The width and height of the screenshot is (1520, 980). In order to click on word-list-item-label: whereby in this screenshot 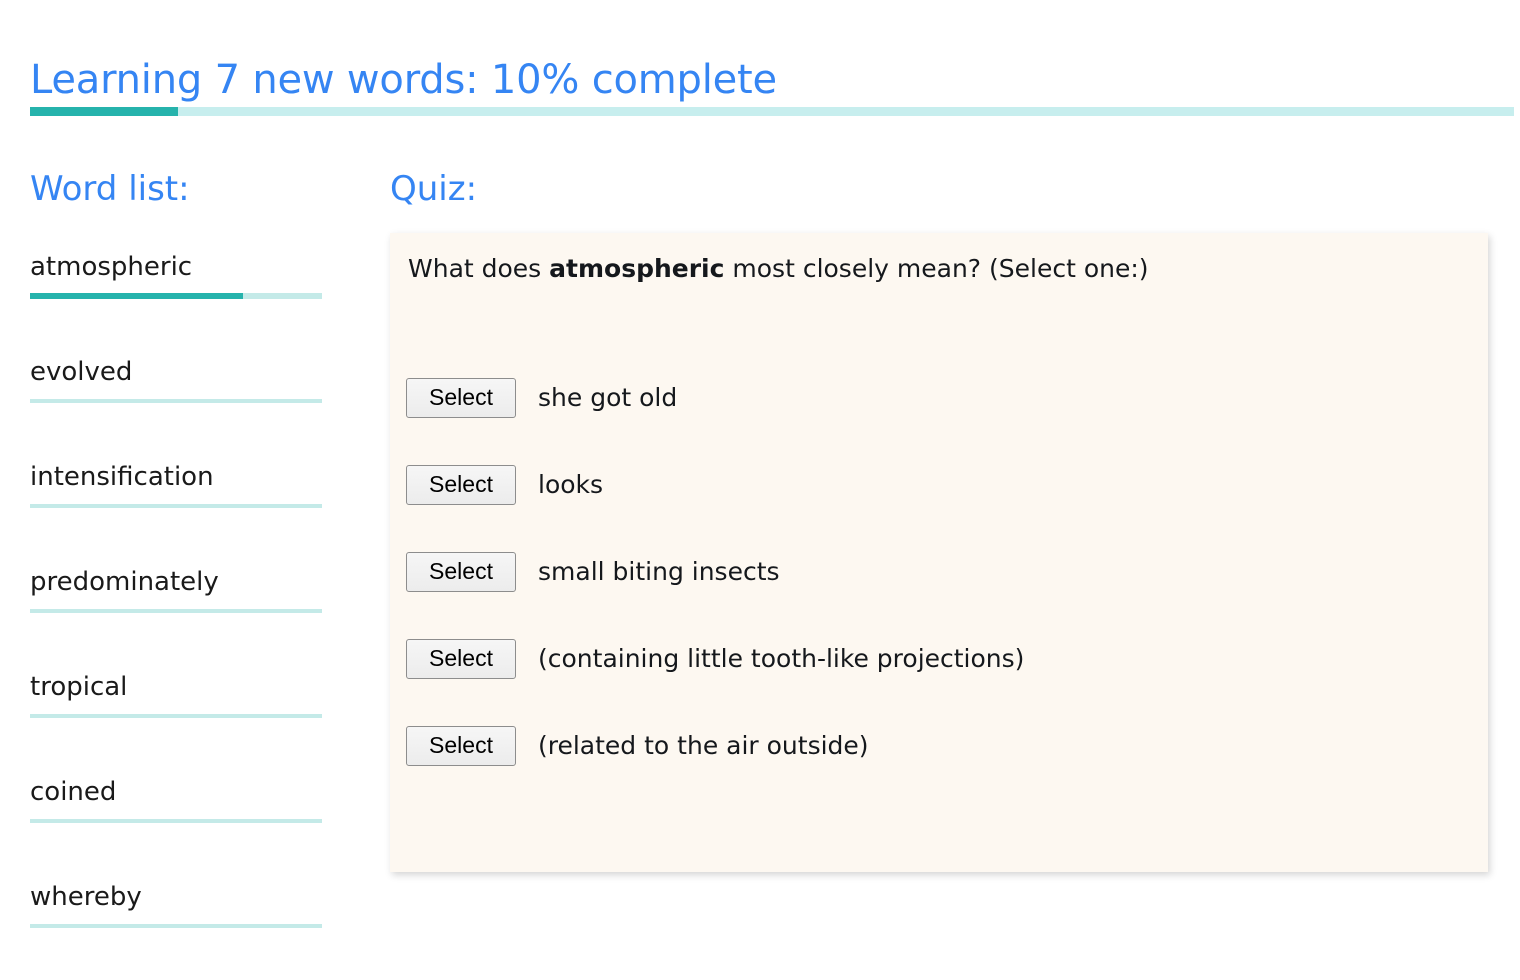, I will do `click(86, 897)`.